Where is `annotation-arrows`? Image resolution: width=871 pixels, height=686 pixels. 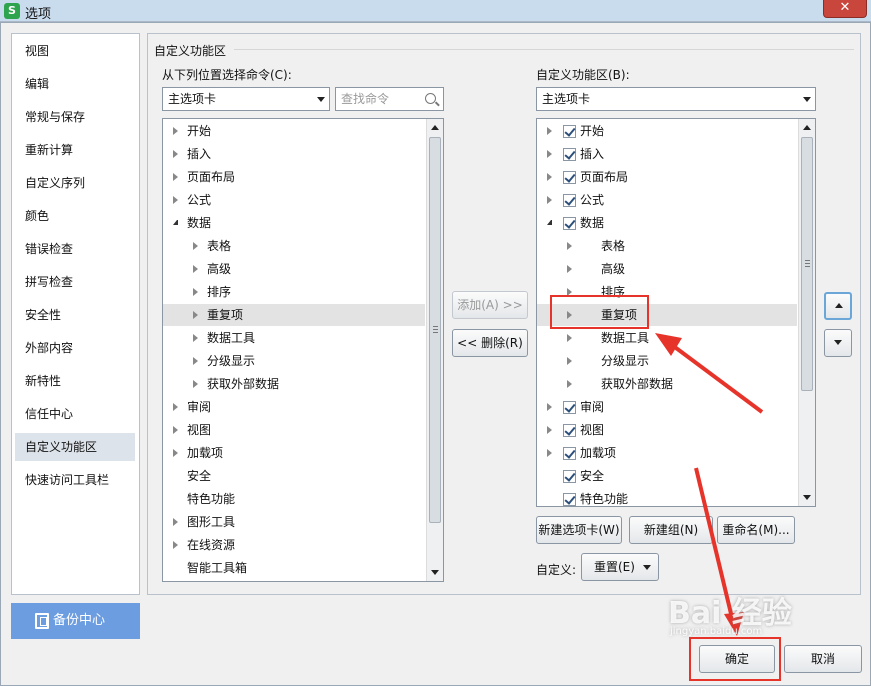 annotation-arrows is located at coordinates (709, 484).